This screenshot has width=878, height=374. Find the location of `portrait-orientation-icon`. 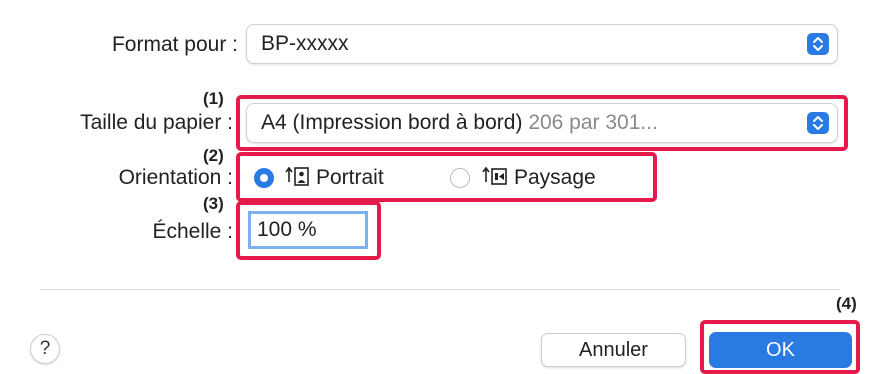

portrait-orientation-icon is located at coordinates (297, 176).